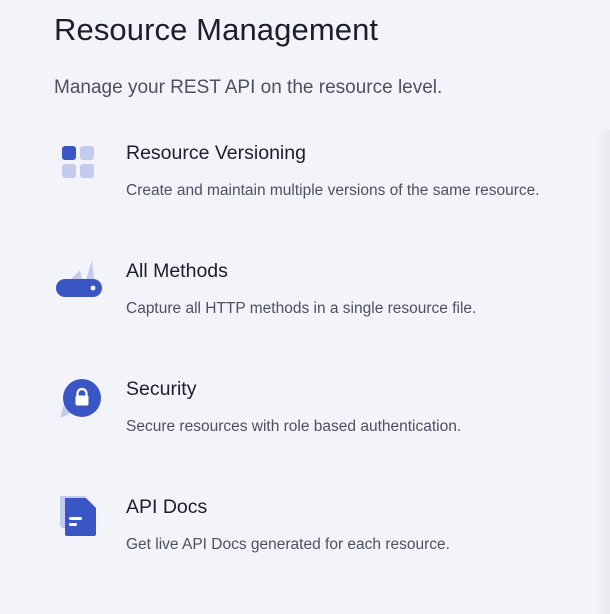 The height and width of the screenshot is (614, 610). What do you see at coordinates (80, 166) in the screenshot?
I see `grid-blocks-icon` at bounding box center [80, 166].